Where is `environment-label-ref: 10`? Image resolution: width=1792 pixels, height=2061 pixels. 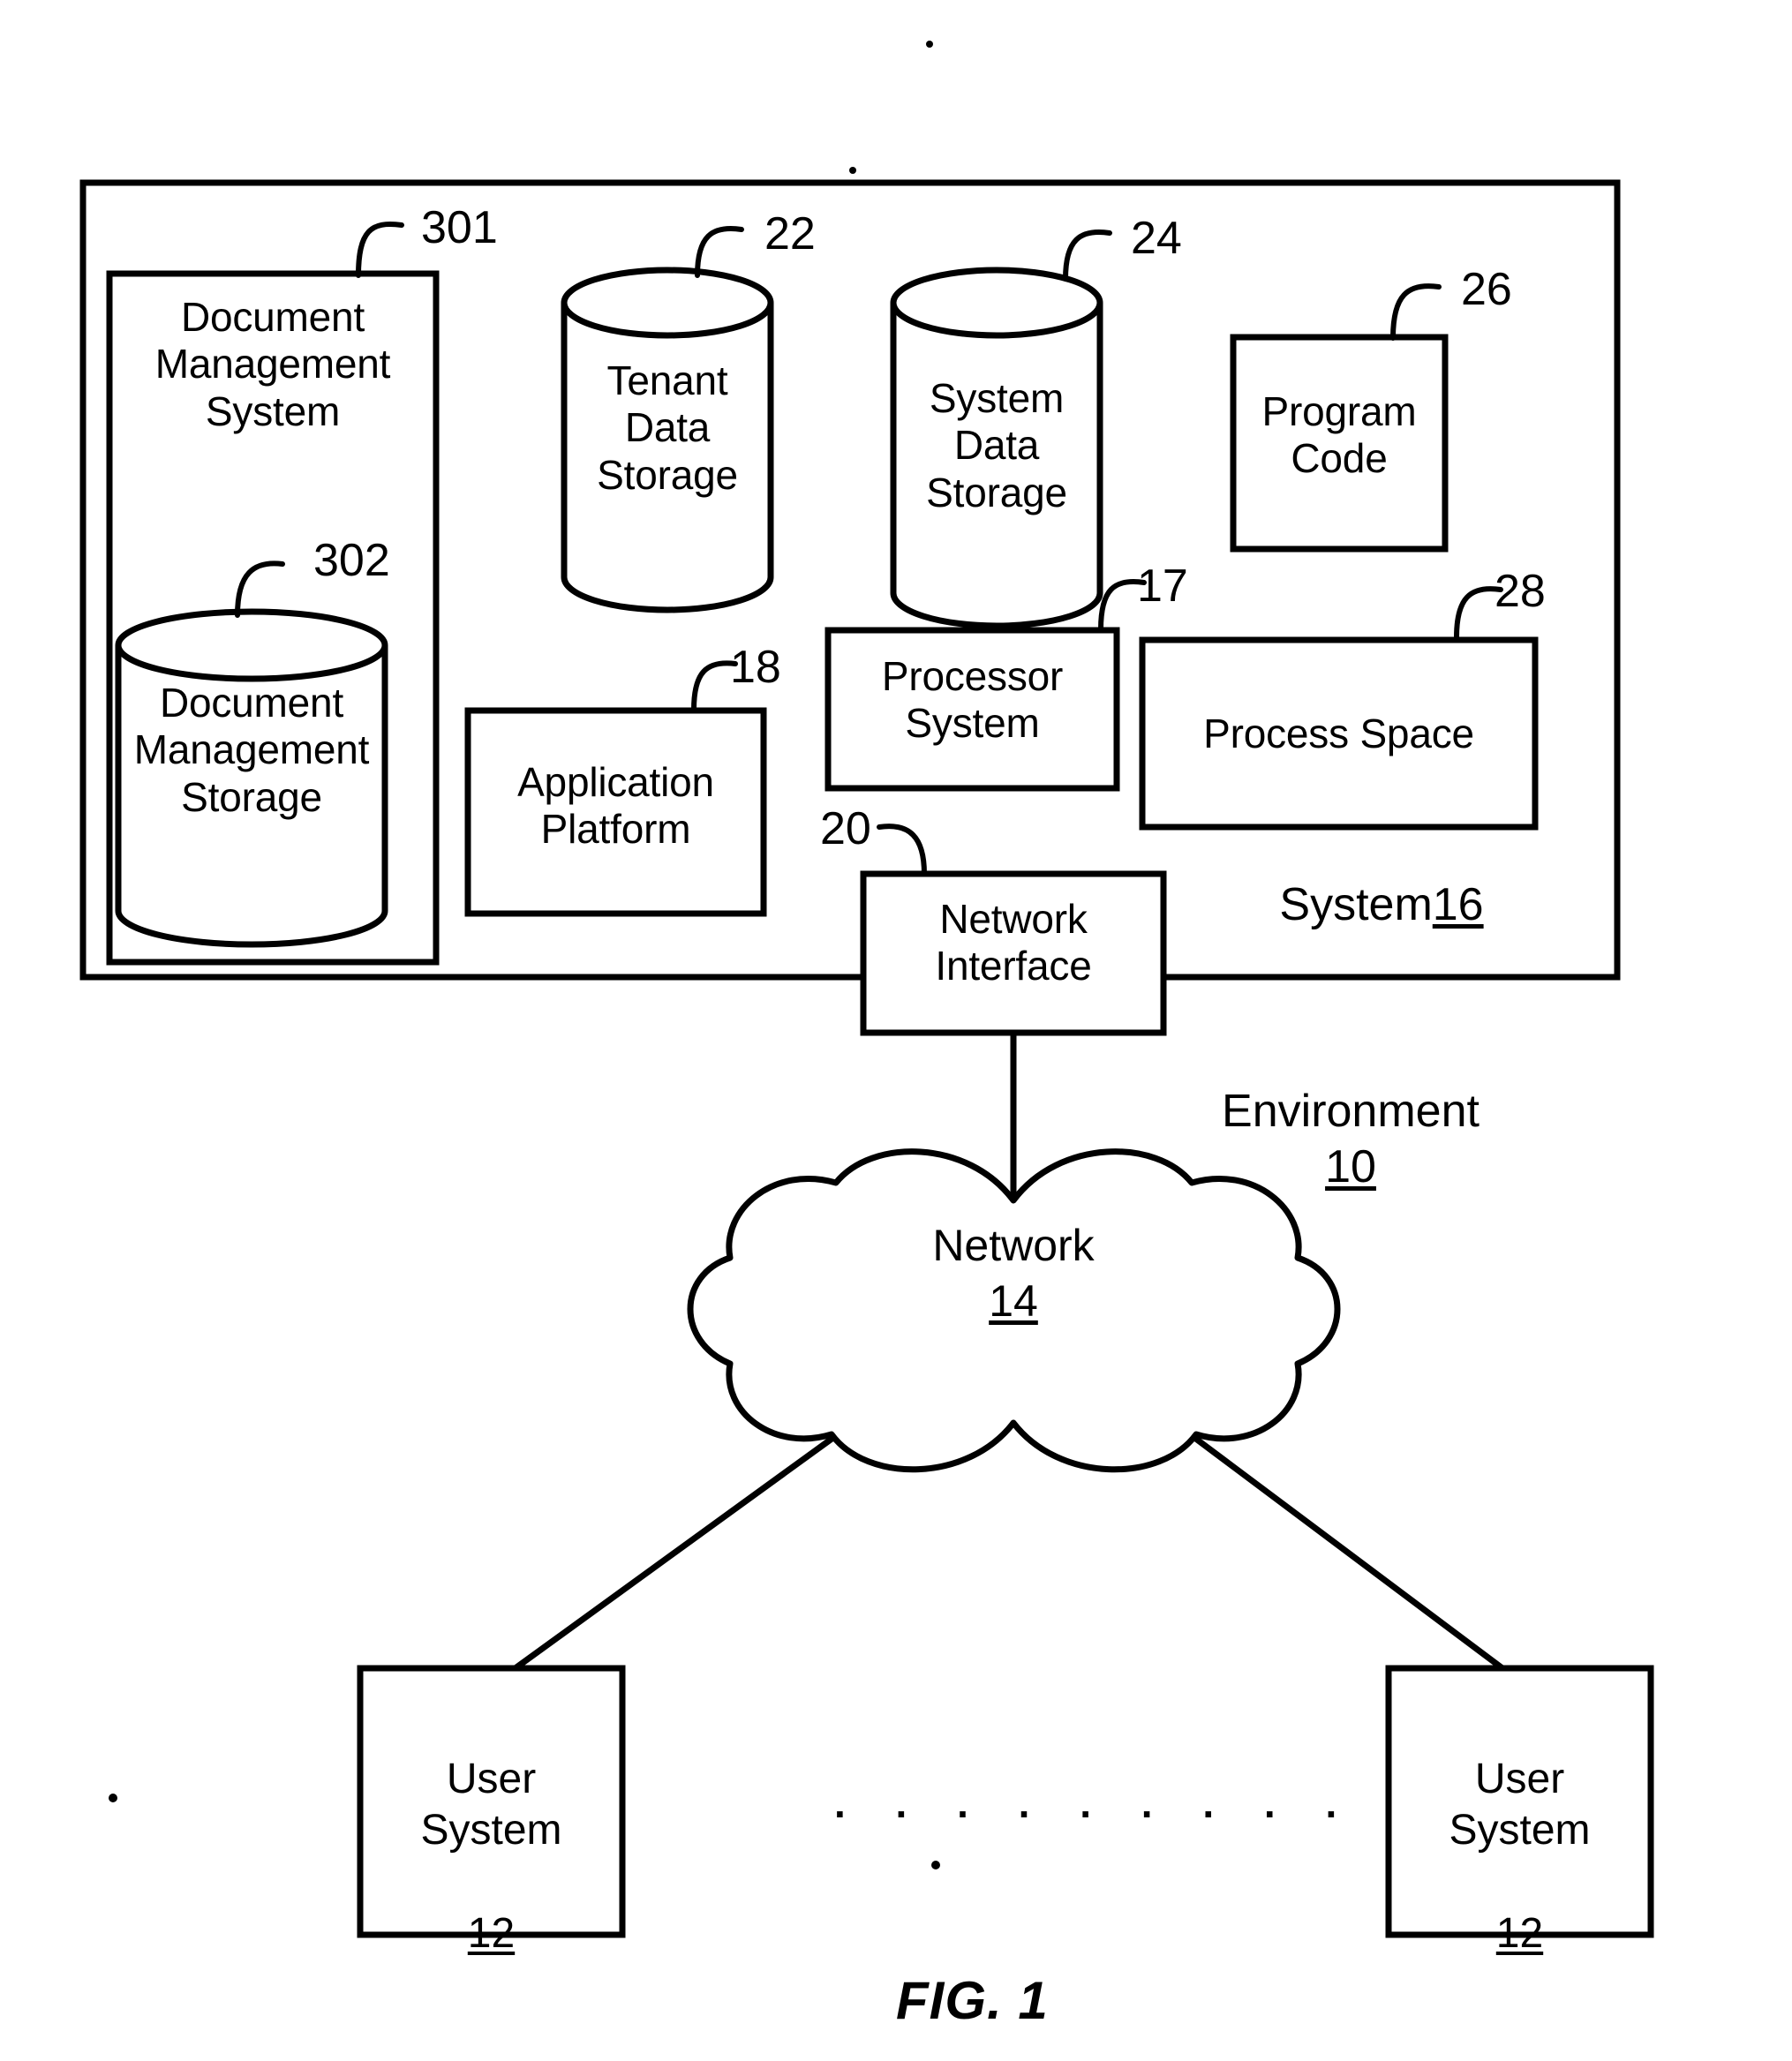
environment-label-ref: 10 is located at coordinates (1350, 1167).